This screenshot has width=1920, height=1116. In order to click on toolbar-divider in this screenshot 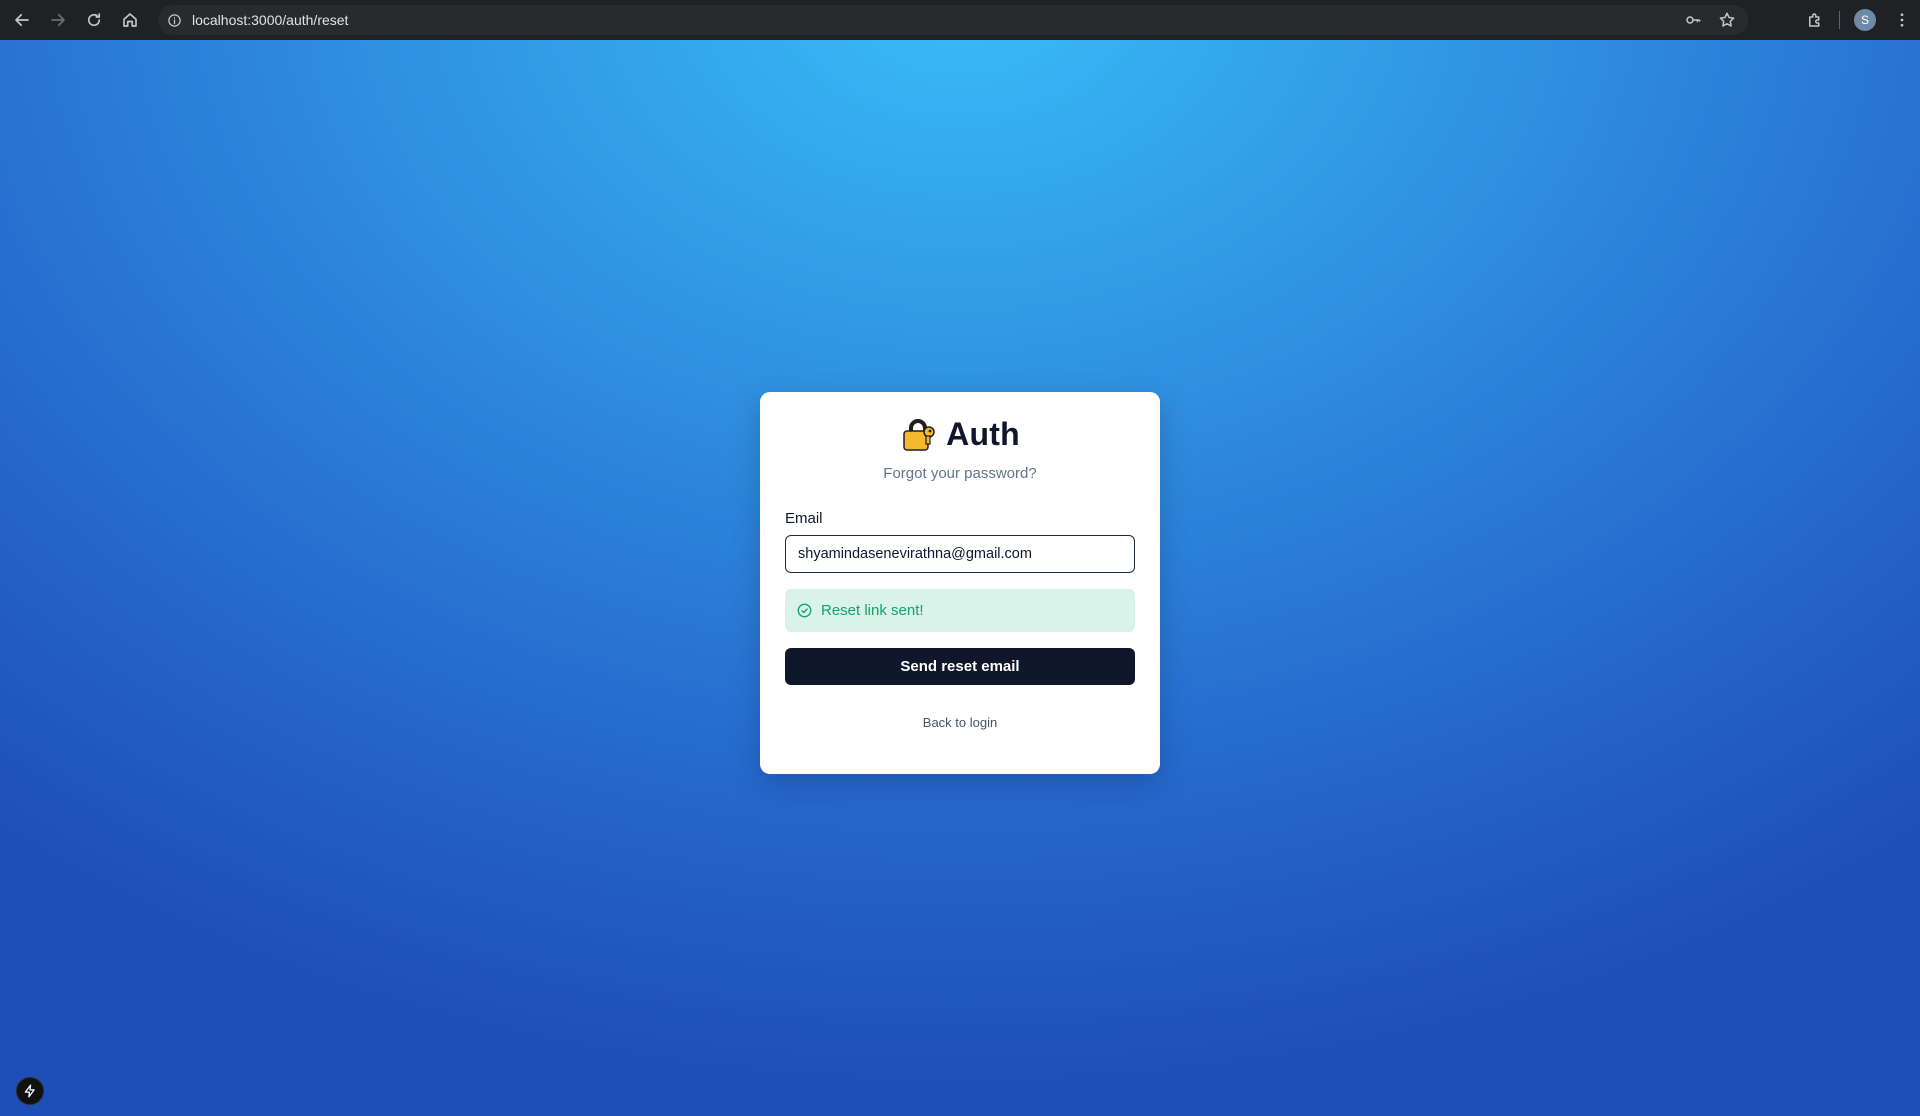, I will do `click(1839, 20)`.